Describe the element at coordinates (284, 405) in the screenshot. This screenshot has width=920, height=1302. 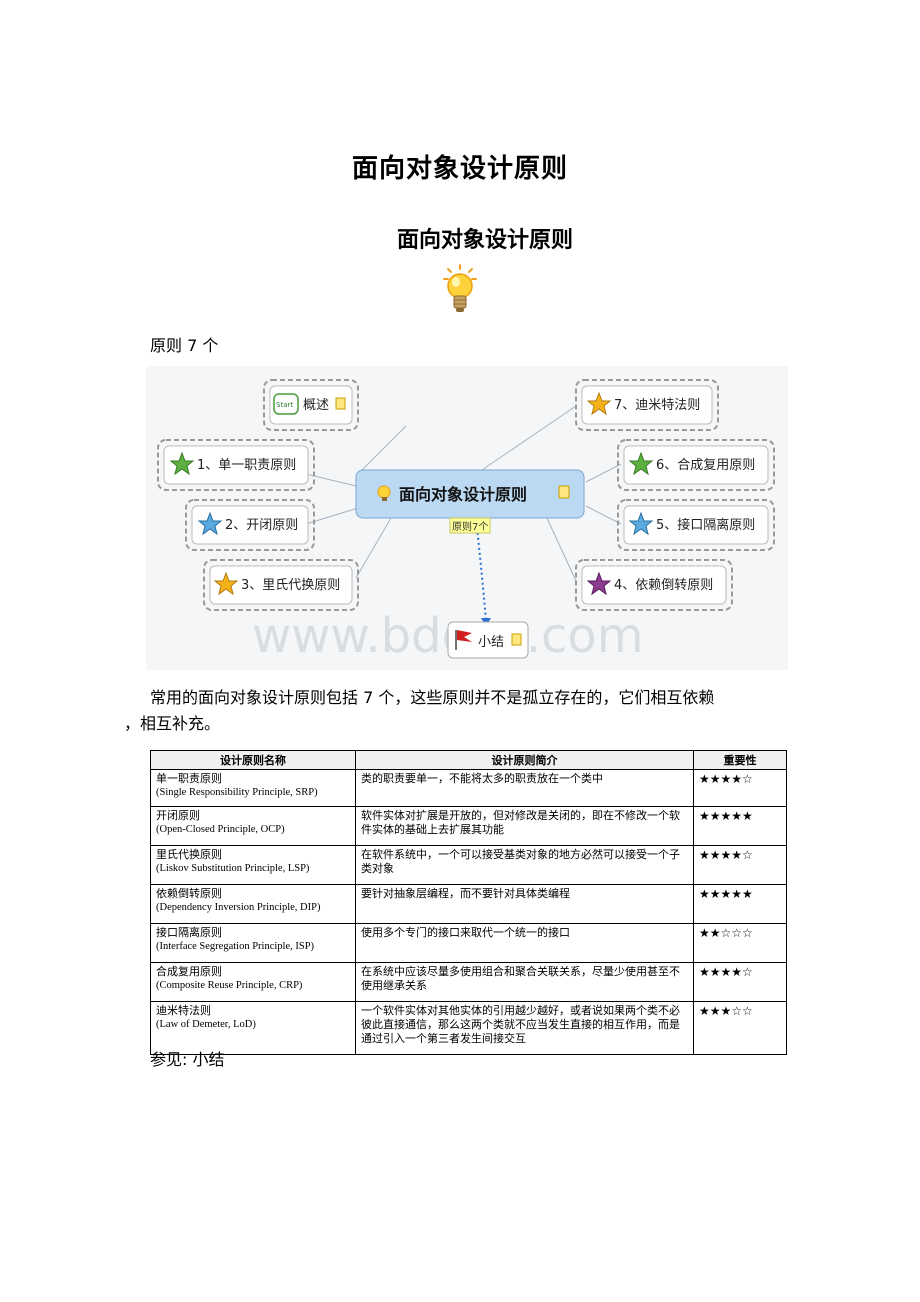
I see `start-badge-text: Start` at that location.